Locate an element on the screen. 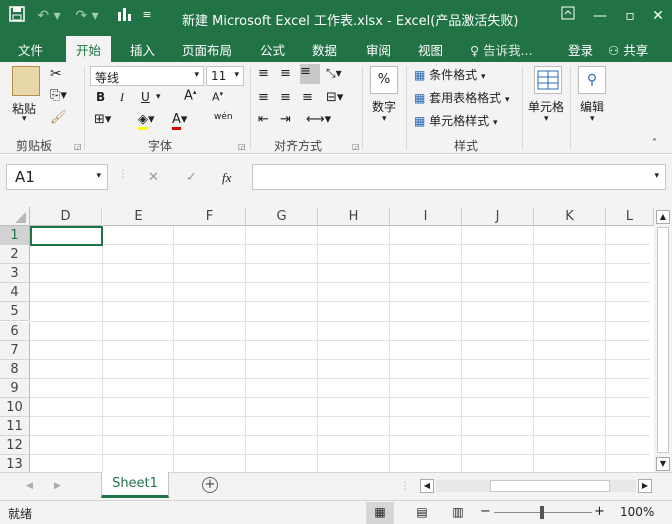 The width and height of the screenshot is (672, 524). cancel-icon: ✕ is located at coordinates (153, 177).